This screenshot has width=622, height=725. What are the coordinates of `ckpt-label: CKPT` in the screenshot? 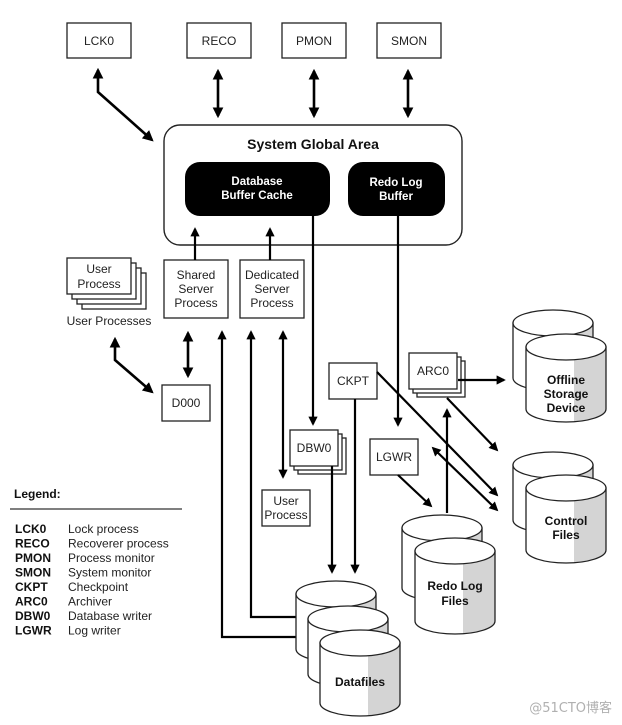 It's located at (353, 381).